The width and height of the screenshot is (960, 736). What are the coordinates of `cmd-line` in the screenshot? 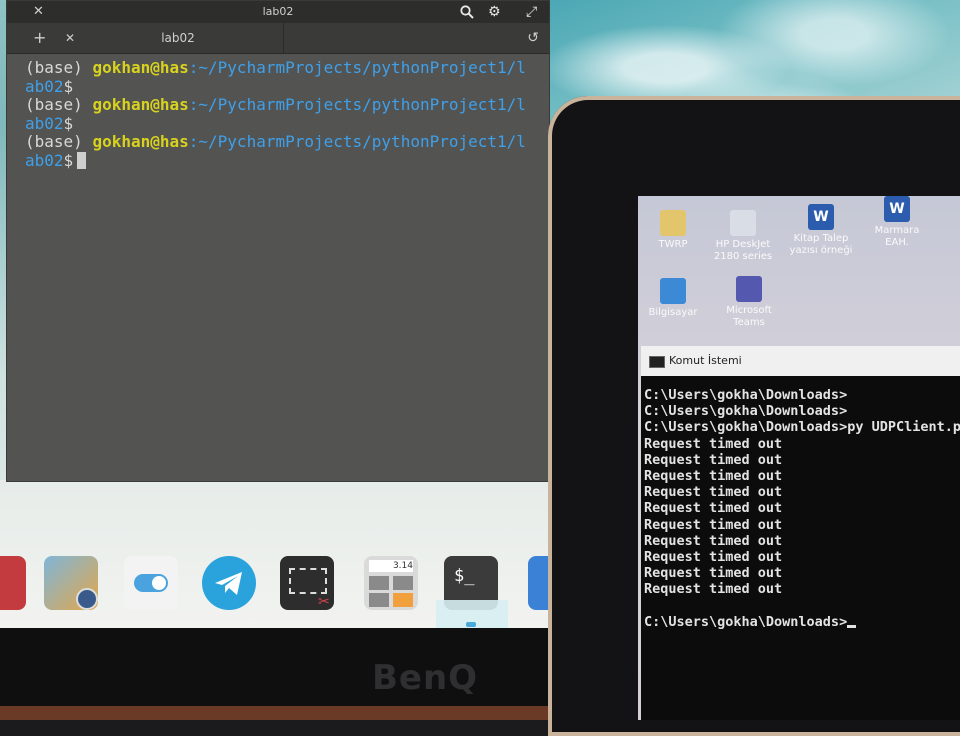 It's located at (802, 606).